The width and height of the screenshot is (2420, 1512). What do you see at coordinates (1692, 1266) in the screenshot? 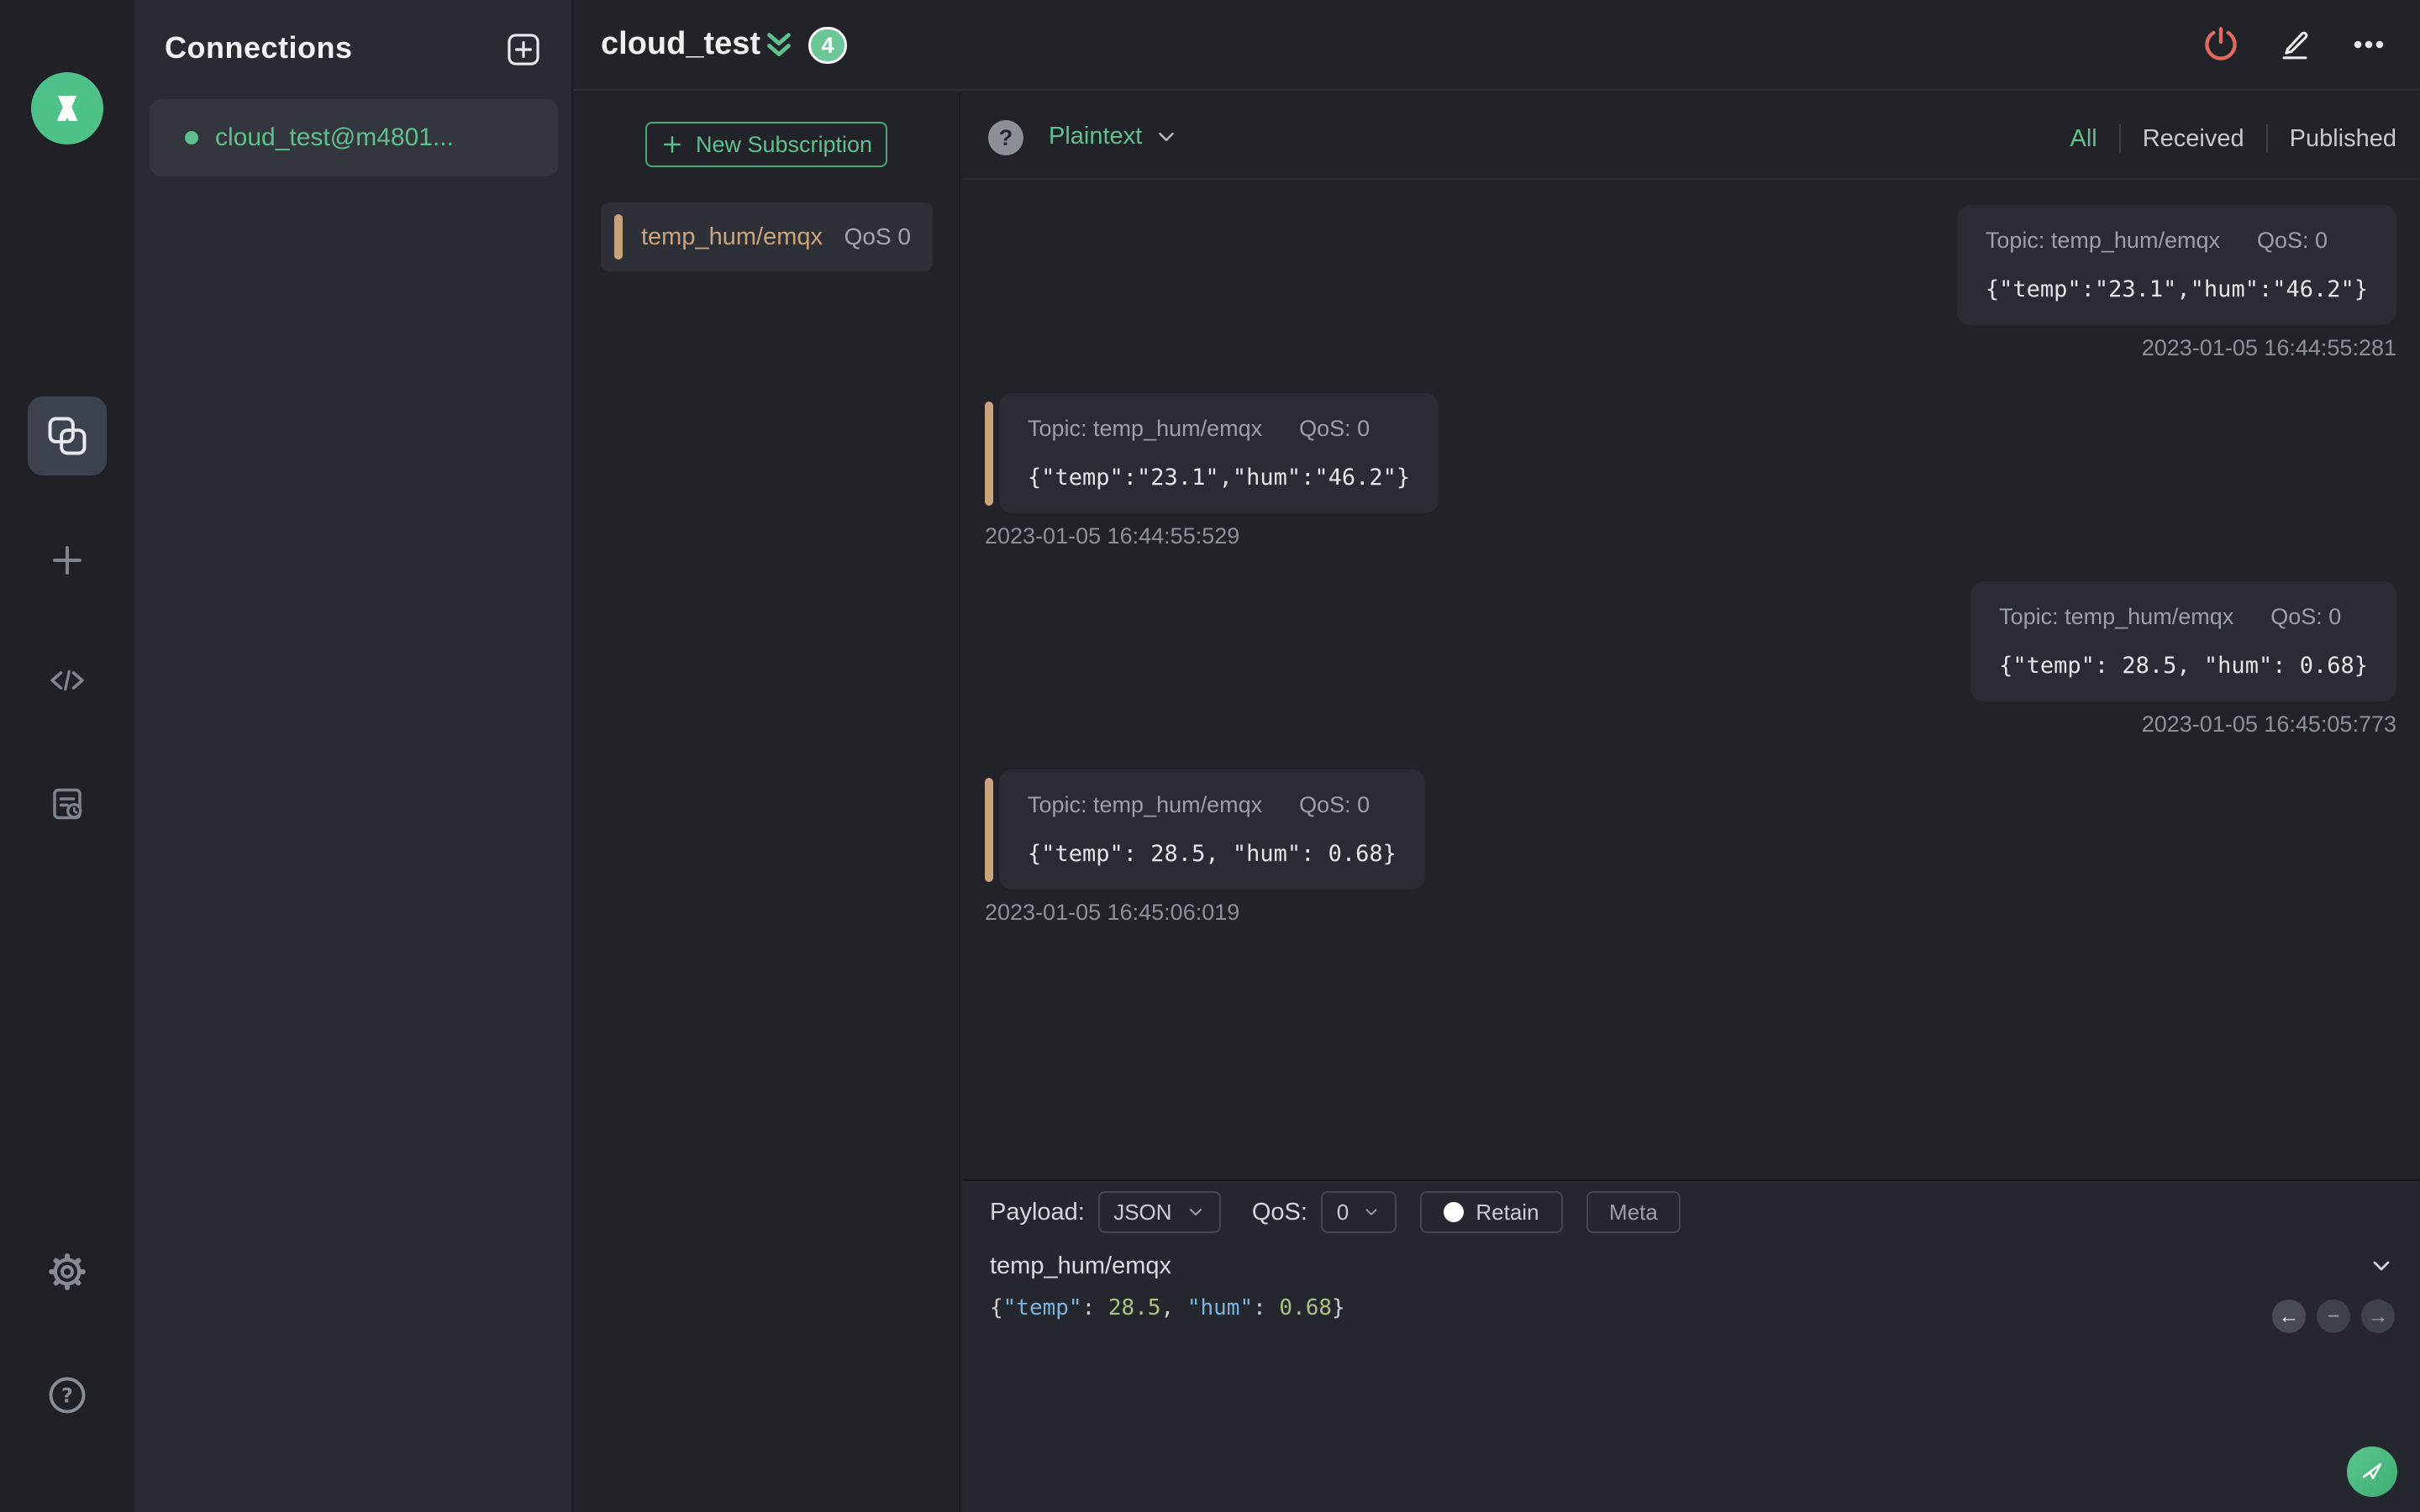
I see `publish-topic-row: temp_hum/emqx` at bounding box center [1692, 1266].